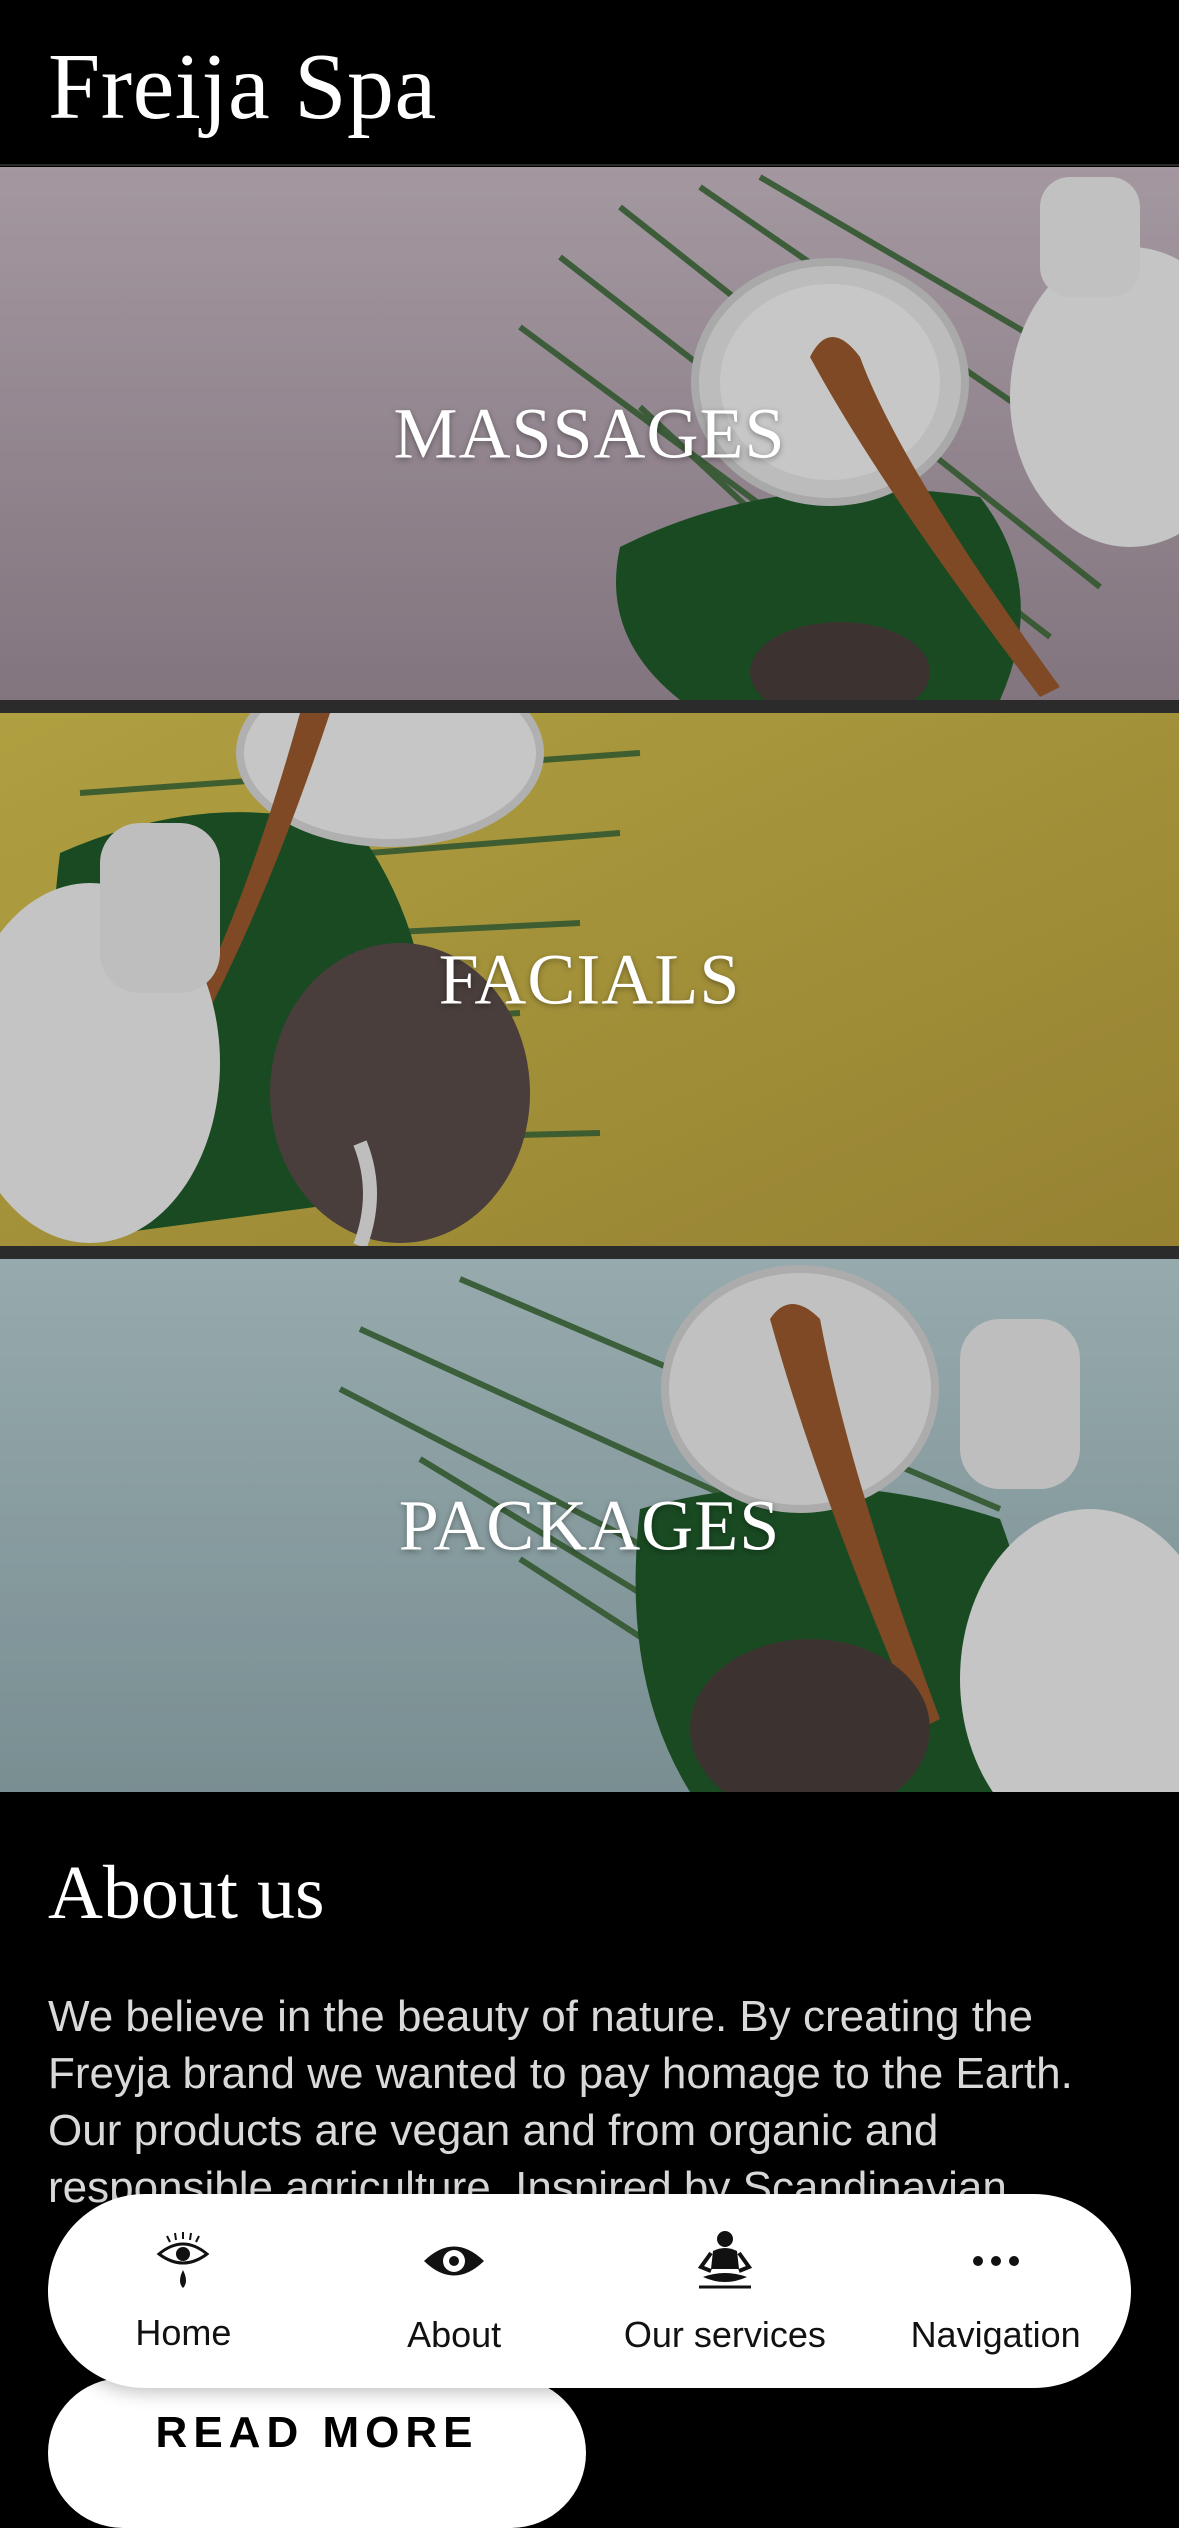  I want to click on nav-label-home: Home, so click(183, 2332).